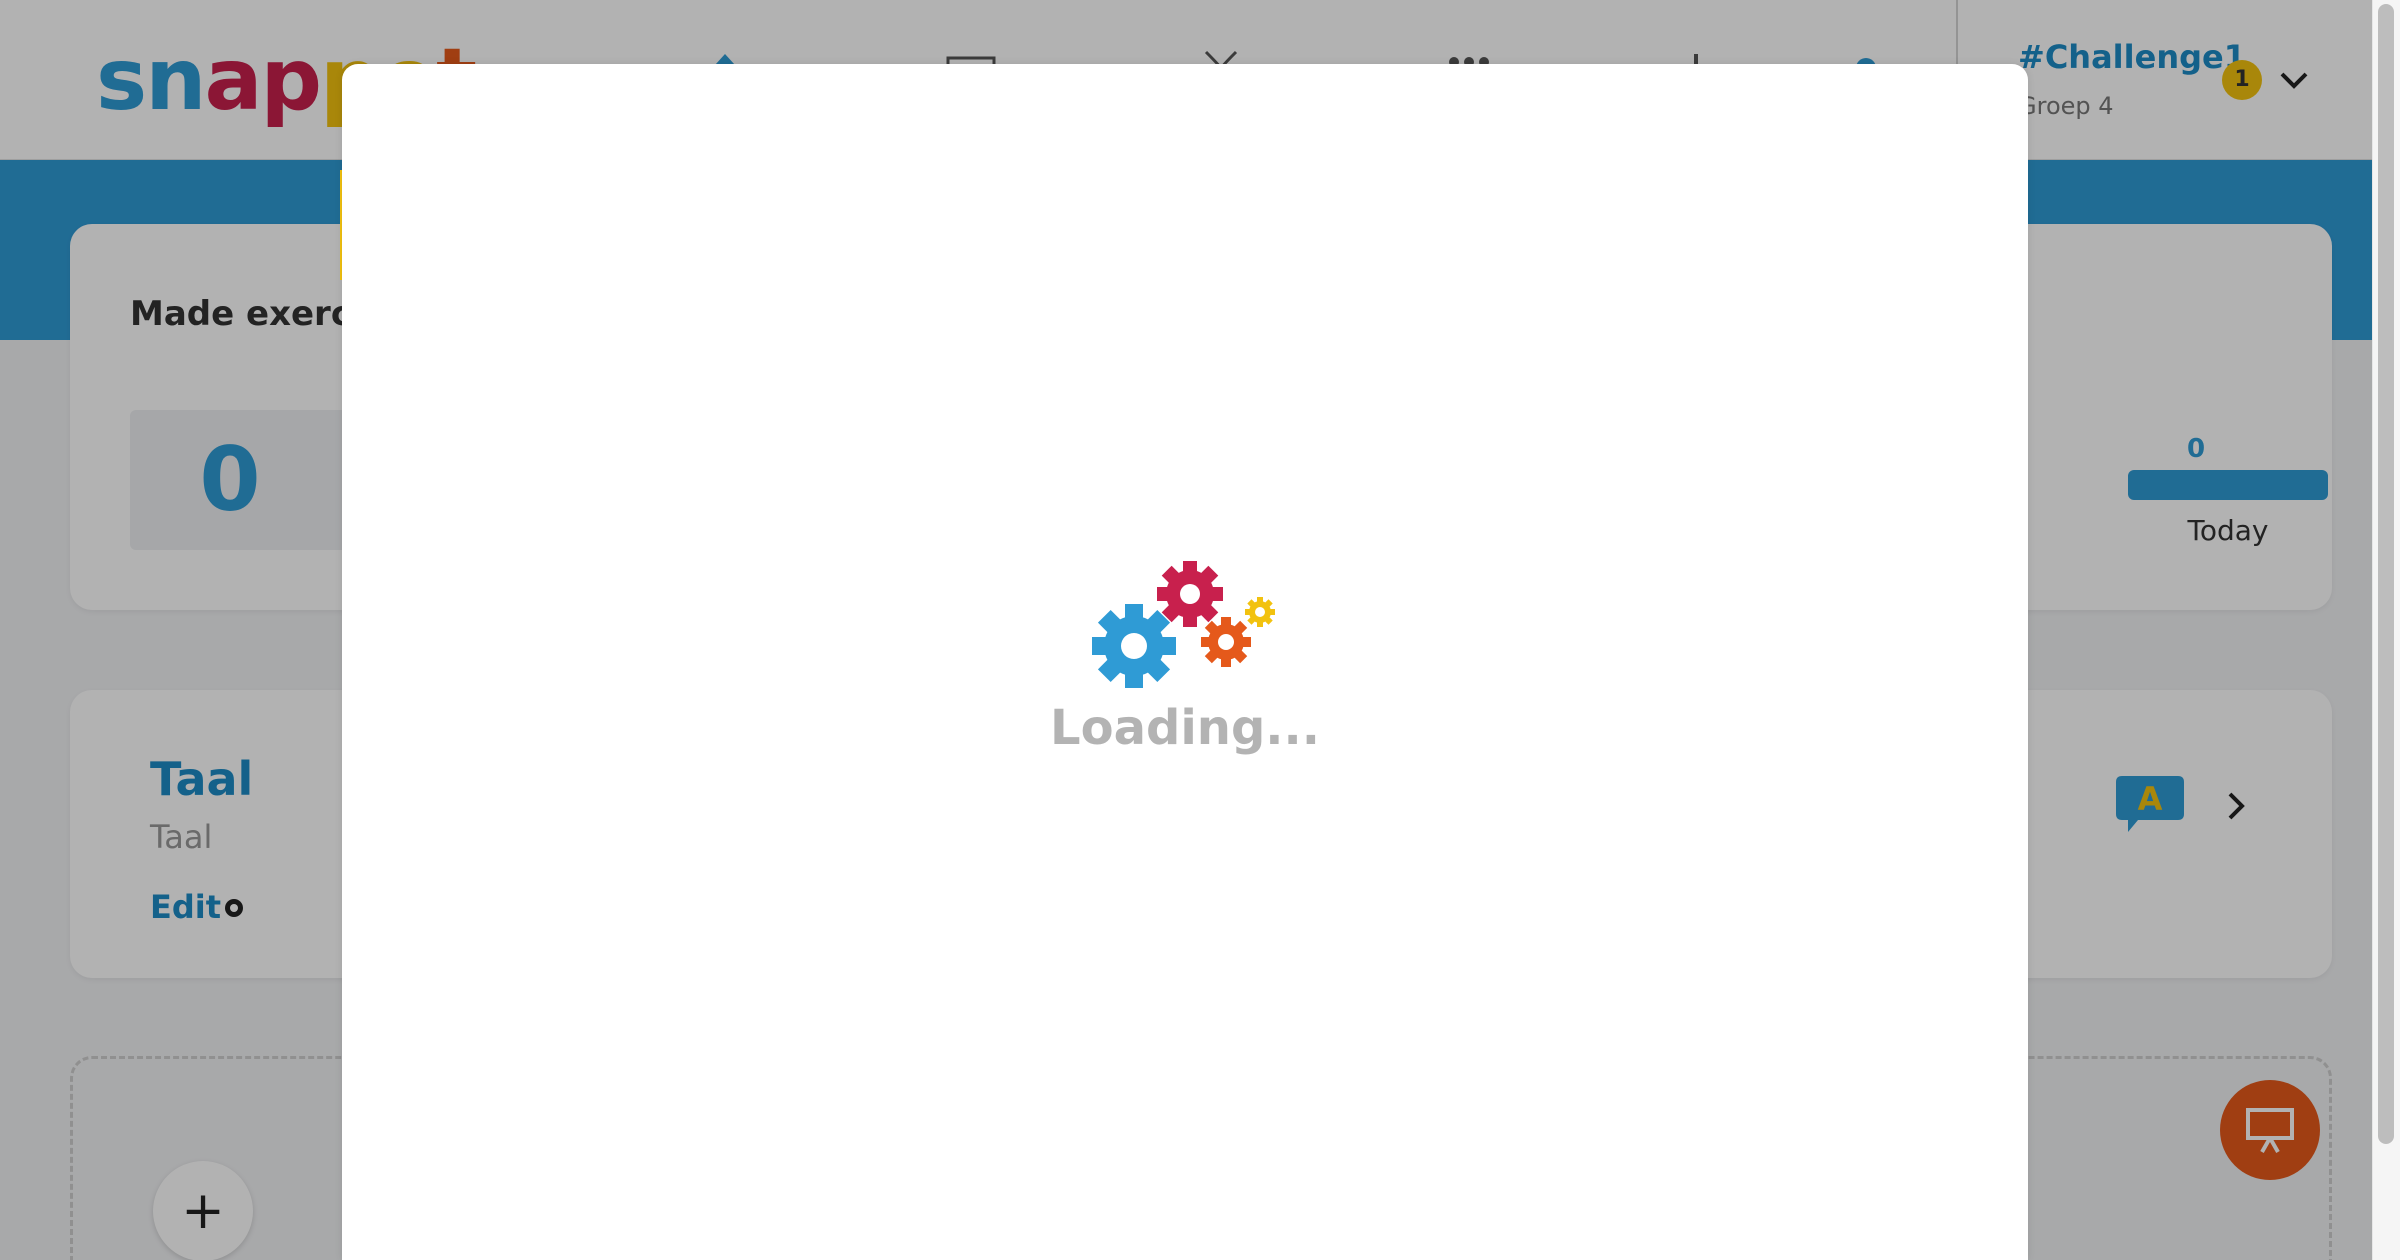 This screenshot has height=1260, width=2400. What do you see at coordinates (2386, 574) in the screenshot?
I see `scrollbar-thumb` at bounding box center [2386, 574].